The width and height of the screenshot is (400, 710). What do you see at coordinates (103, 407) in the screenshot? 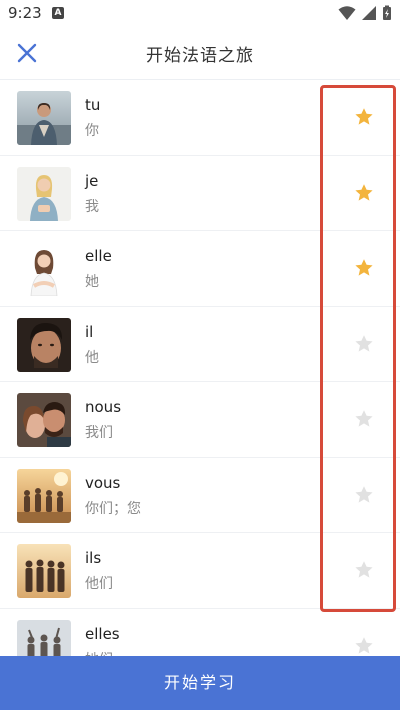
I see `word-text: nous` at bounding box center [103, 407].